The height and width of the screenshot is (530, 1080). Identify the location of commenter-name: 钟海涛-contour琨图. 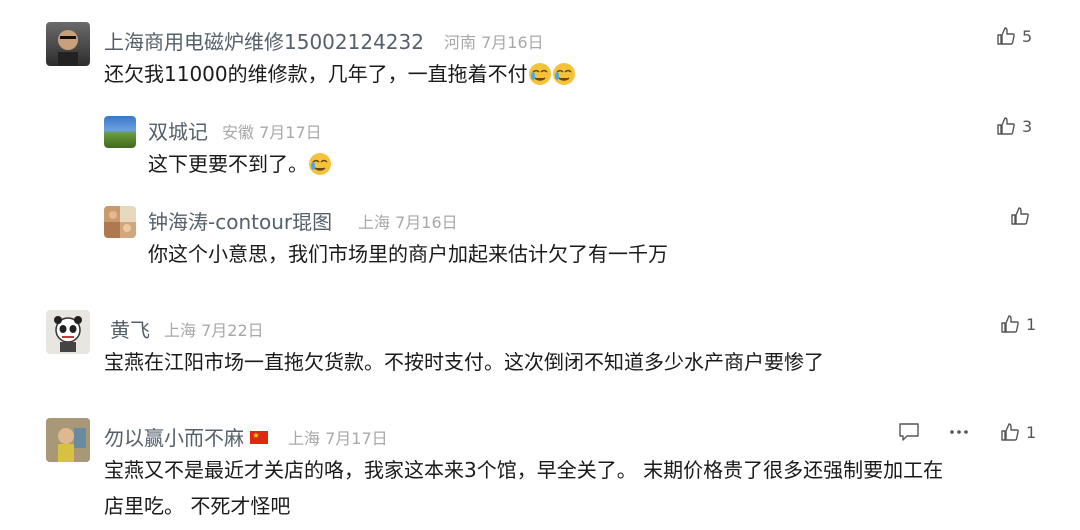
(240, 220).